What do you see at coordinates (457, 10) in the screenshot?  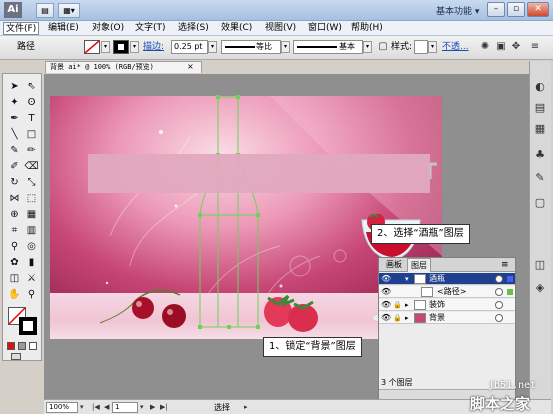 I see `workspace-switcher: 基本功能 ▾` at bounding box center [457, 10].